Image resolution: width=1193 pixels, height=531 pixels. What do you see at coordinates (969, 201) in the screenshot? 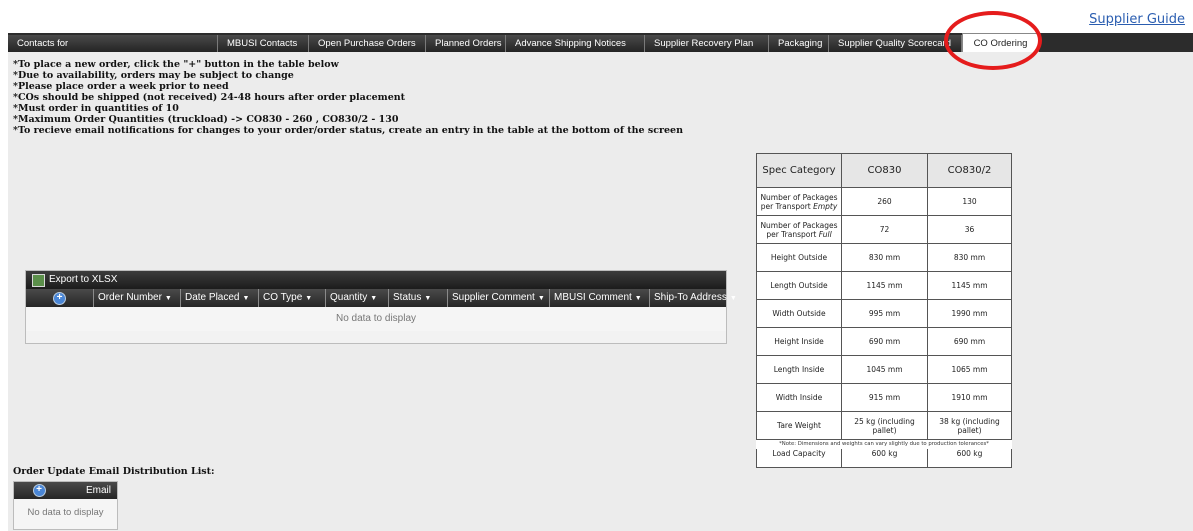
I see `spec-co830-2-cell: 130` at bounding box center [969, 201].